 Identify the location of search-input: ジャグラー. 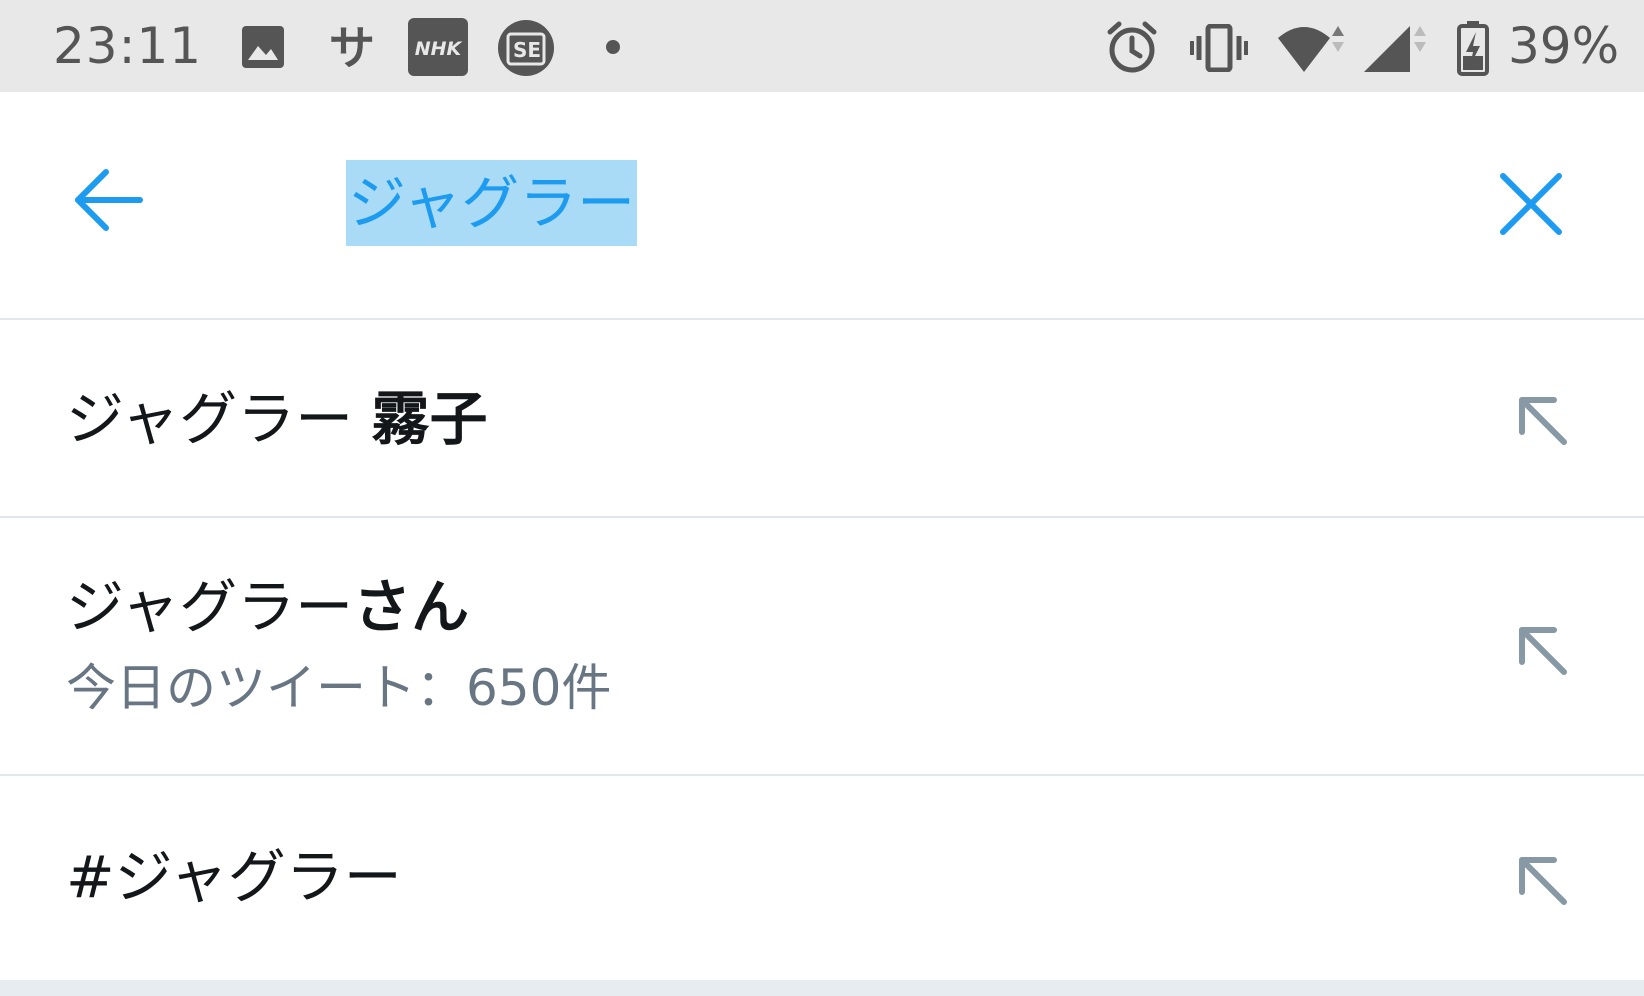
(492, 203).